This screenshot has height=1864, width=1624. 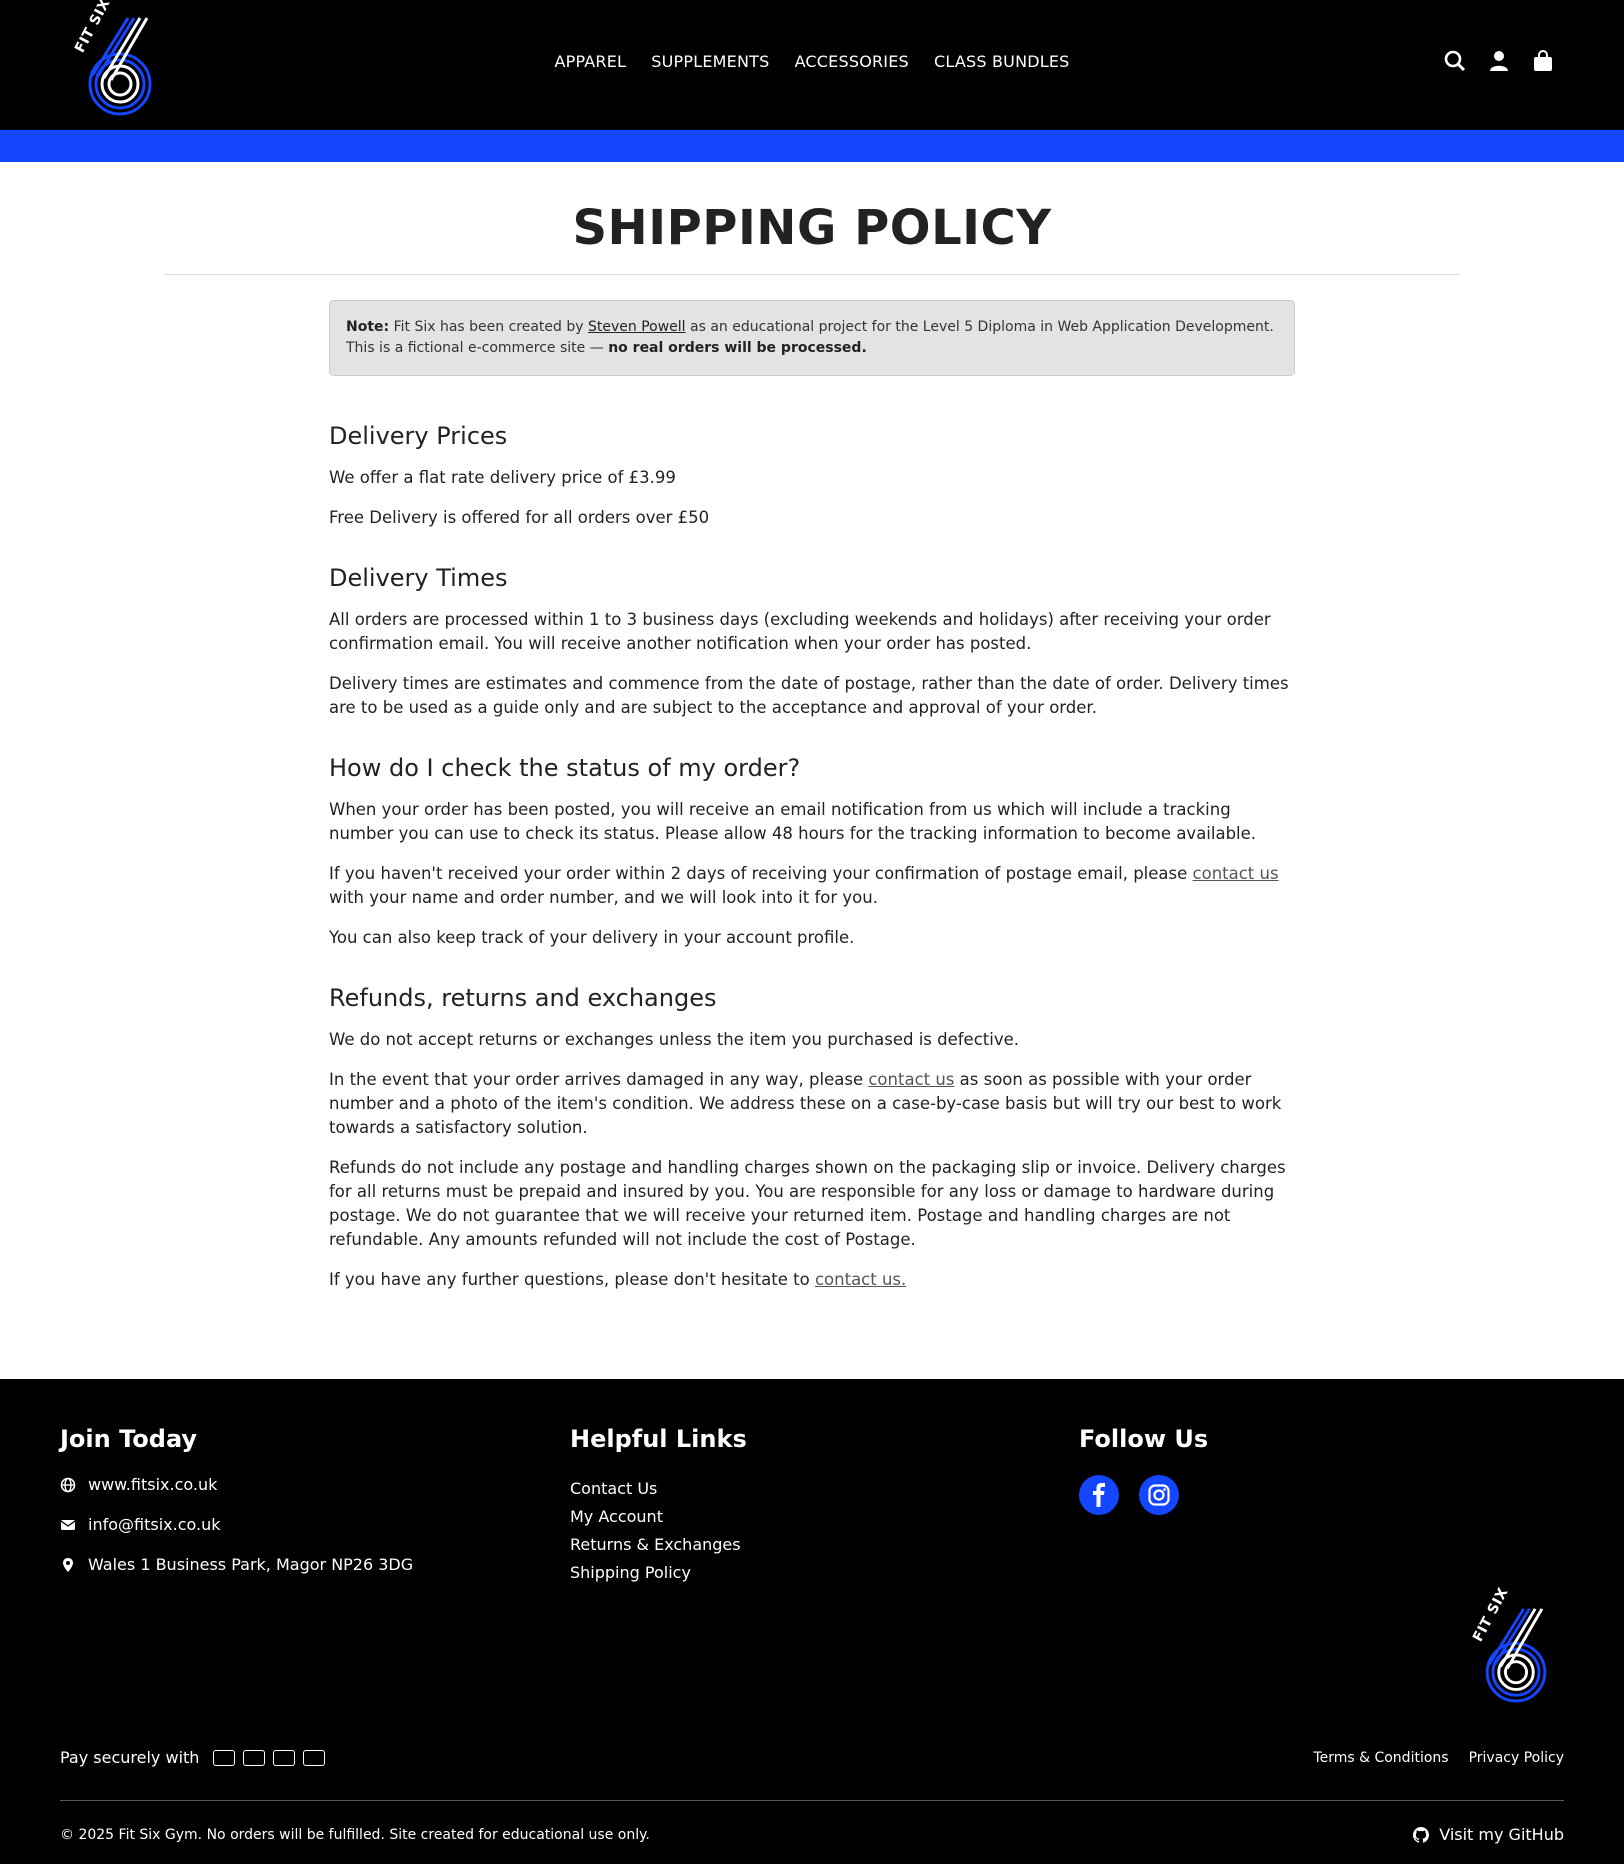 What do you see at coordinates (1421, 1834) in the screenshot?
I see `github-icon` at bounding box center [1421, 1834].